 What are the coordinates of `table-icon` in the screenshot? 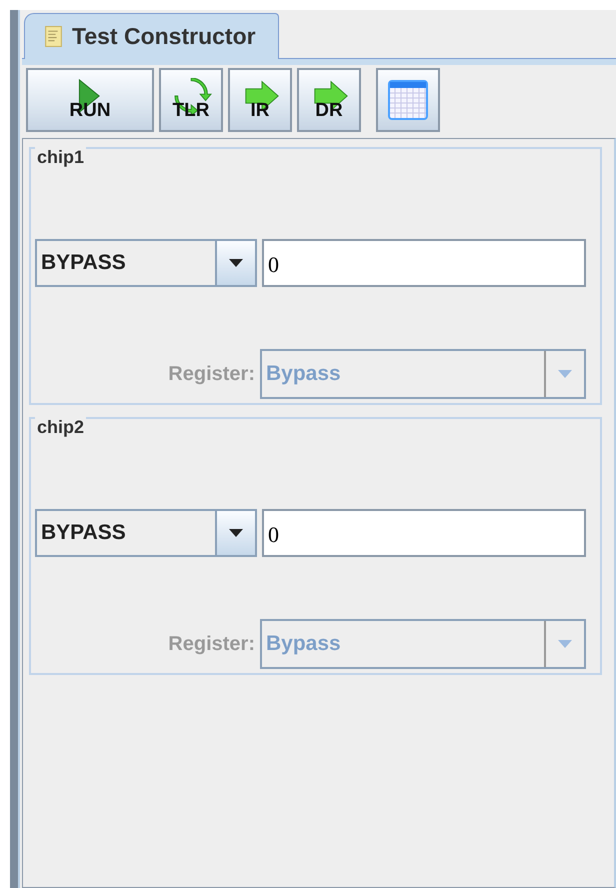 It's located at (408, 100).